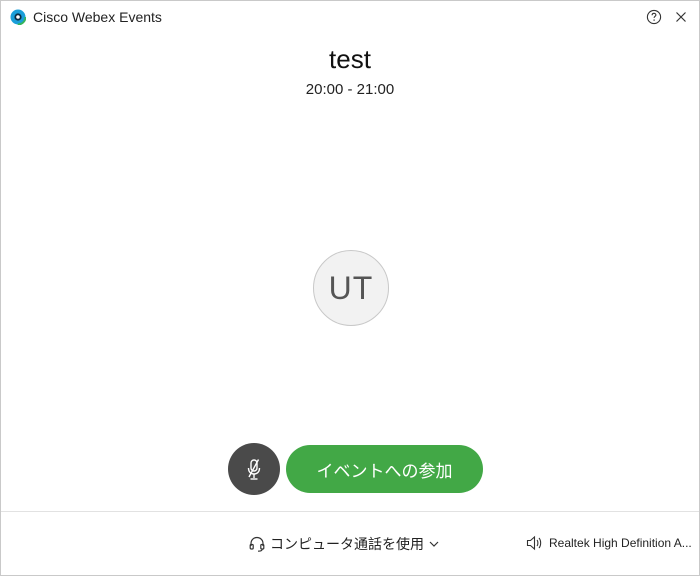  What do you see at coordinates (350, 59) in the screenshot?
I see `event-title: test` at bounding box center [350, 59].